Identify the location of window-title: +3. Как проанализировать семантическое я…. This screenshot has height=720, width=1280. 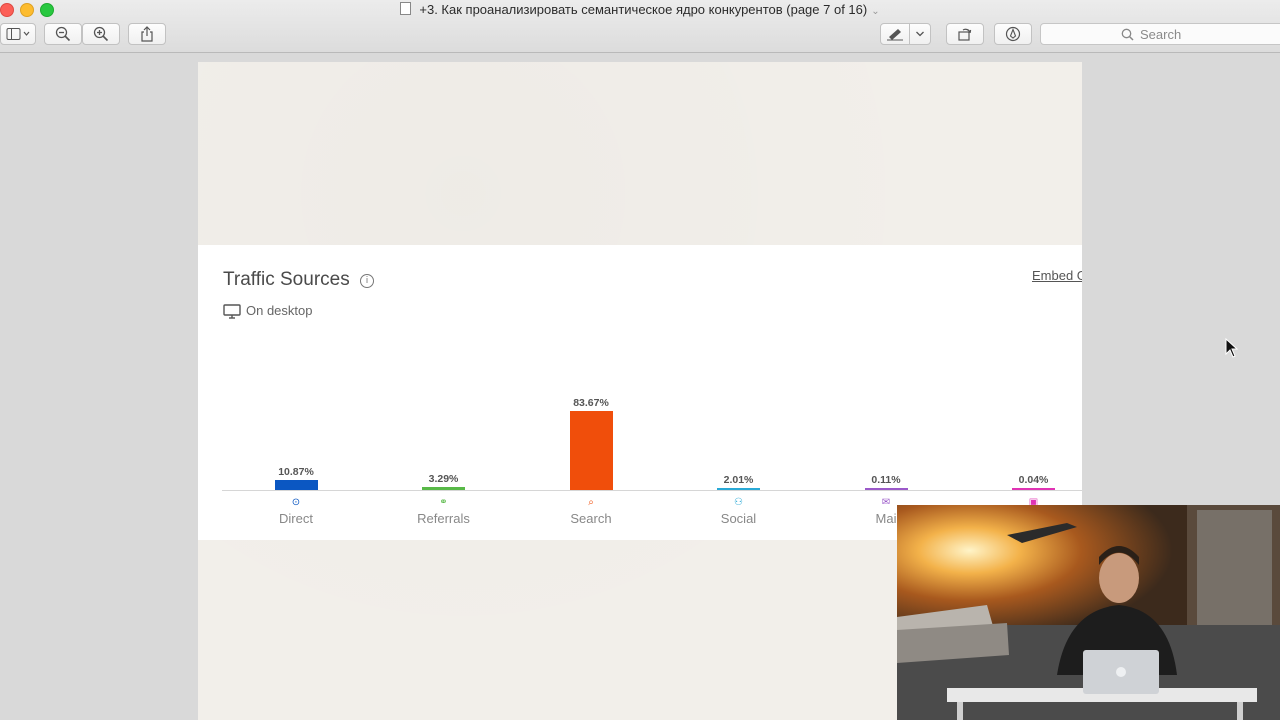
(640, 10).